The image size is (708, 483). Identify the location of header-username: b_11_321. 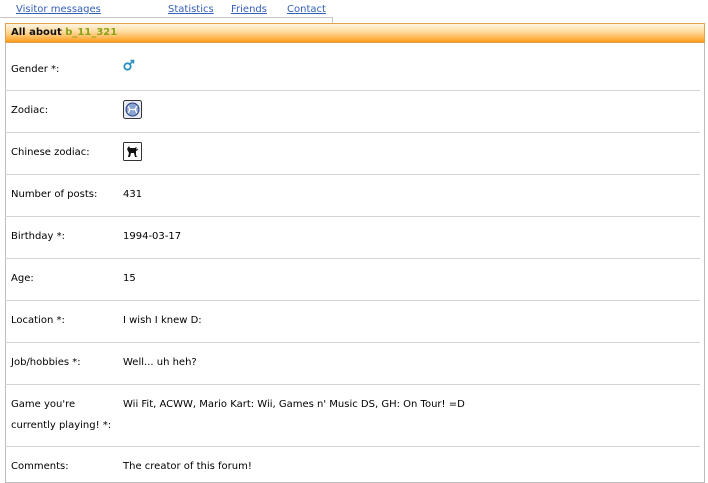
(91, 32).